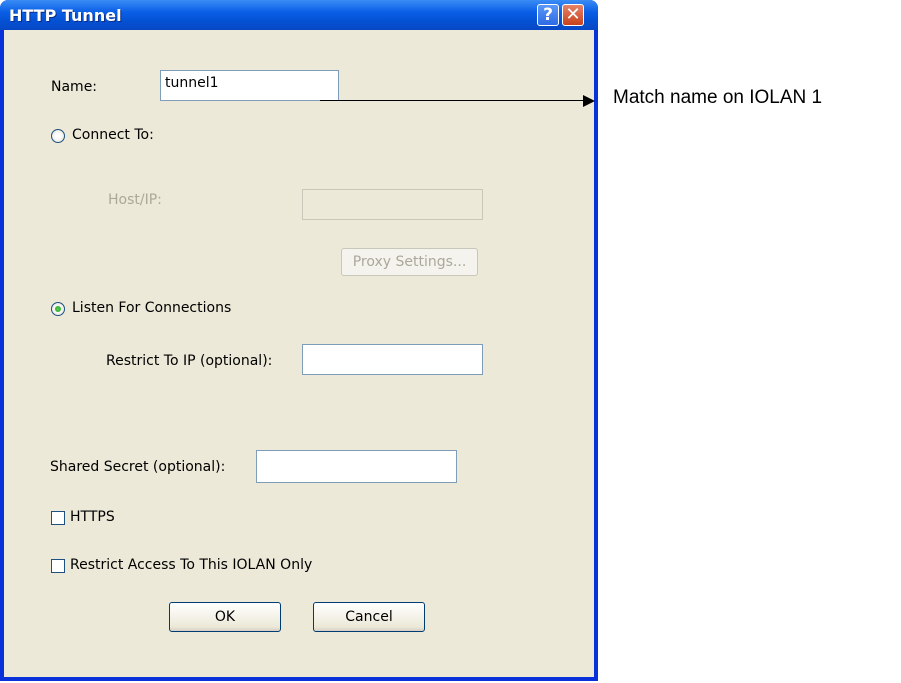 This screenshot has width=901, height=683. Describe the element at coordinates (138, 467) in the screenshot. I see `shared-secret-label: Shared Secret (optional):` at that location.